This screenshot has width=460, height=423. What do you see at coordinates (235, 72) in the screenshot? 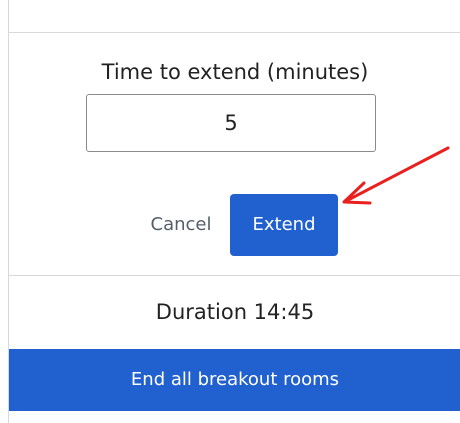
I see `extend-time-label: Time to extend (minutes)` at bounding box center [235, 72].